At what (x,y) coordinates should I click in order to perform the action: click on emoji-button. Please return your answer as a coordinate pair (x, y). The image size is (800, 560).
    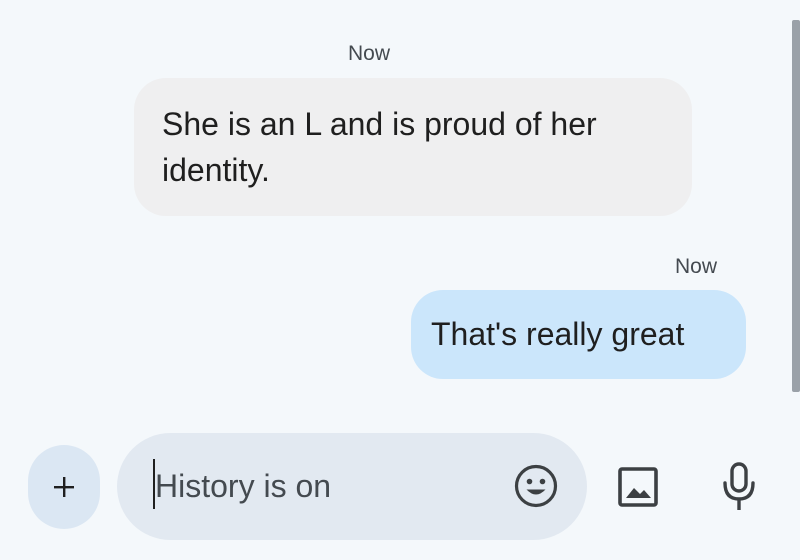
    Looking at the image, I should click on (536, 486).